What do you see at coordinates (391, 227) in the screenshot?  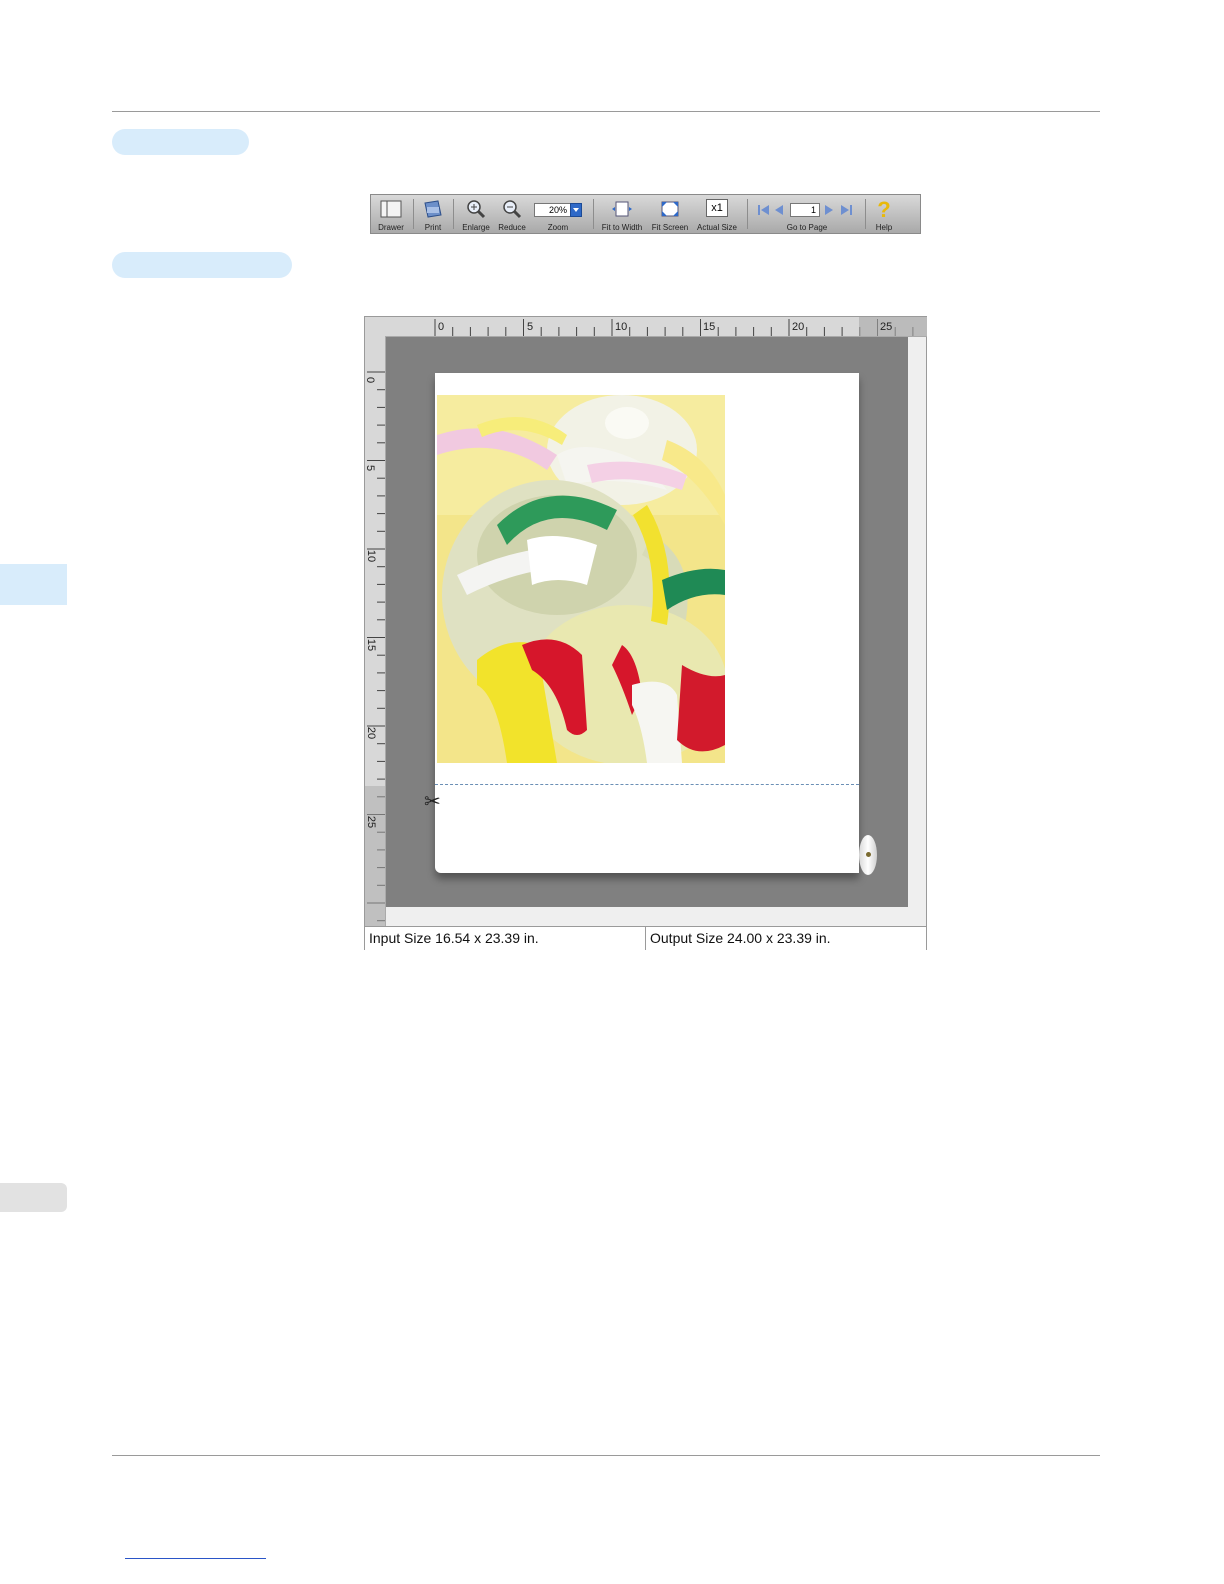 I see `drawer-label: Drawer` at bounding box center [391, 227].